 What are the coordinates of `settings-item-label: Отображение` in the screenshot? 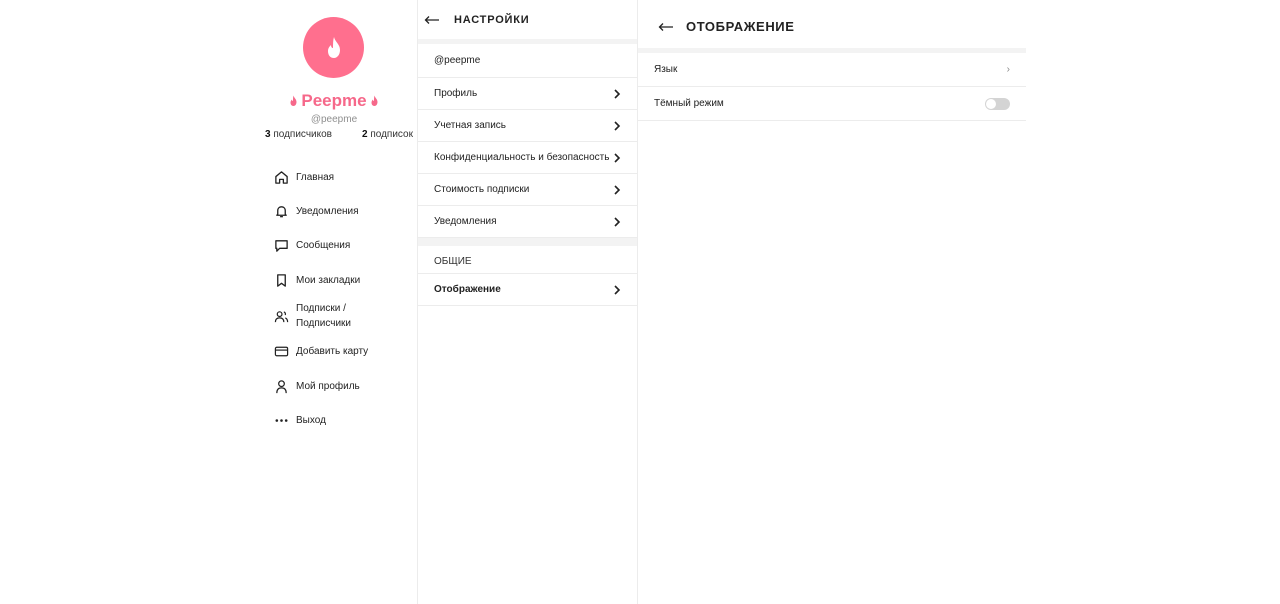 It's located at (467, 289).